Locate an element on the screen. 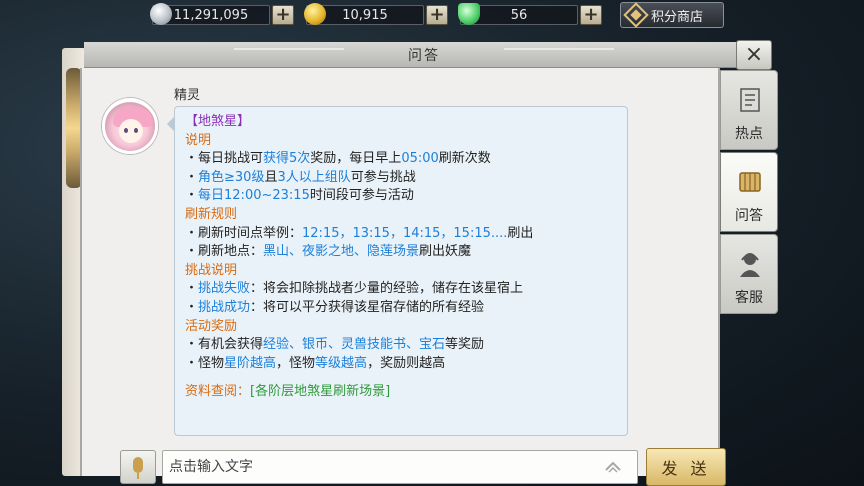  message-segment: ・每日挑战可 is located at coordinates (224, 159).